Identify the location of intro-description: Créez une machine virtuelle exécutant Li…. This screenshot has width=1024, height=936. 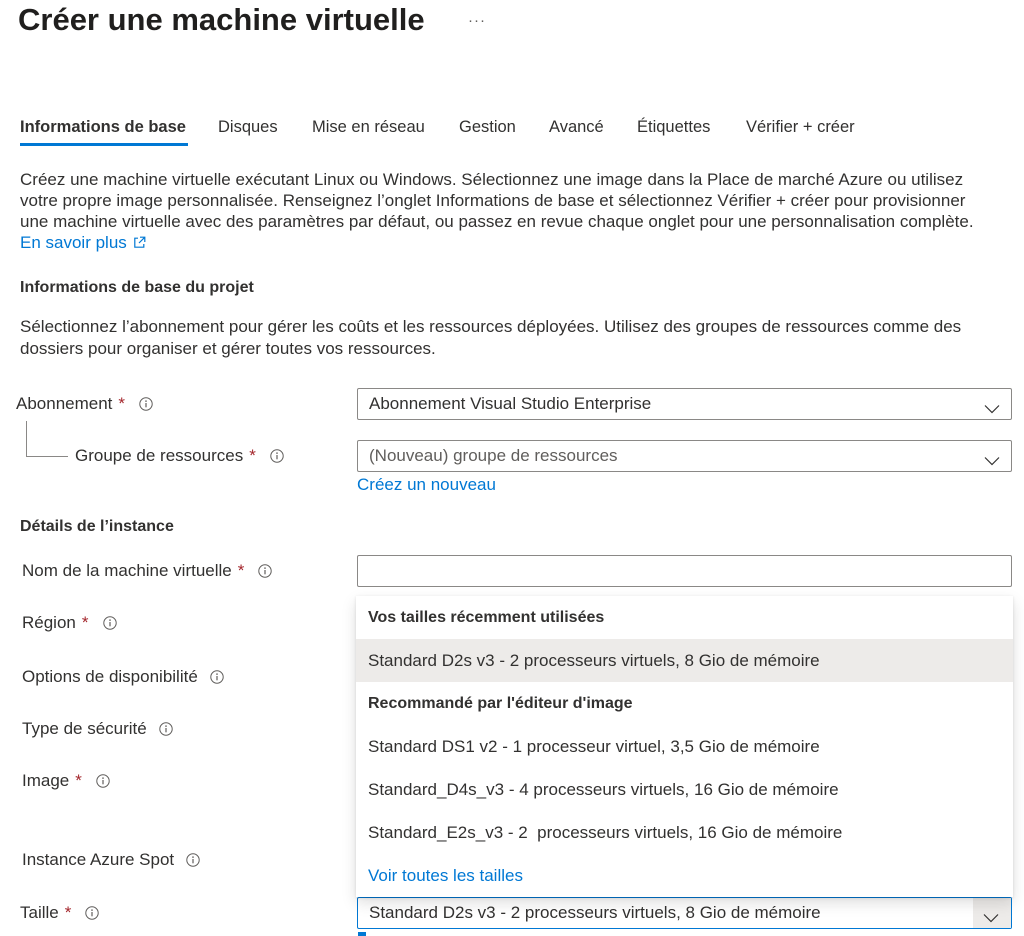
(497, 211).